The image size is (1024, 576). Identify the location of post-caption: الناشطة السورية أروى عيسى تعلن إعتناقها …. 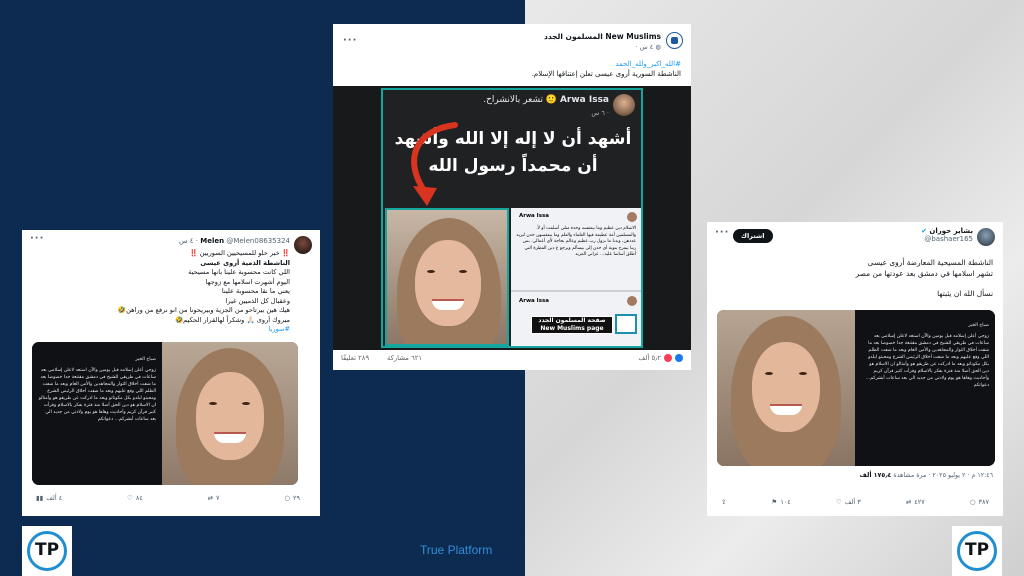
(606, 73).